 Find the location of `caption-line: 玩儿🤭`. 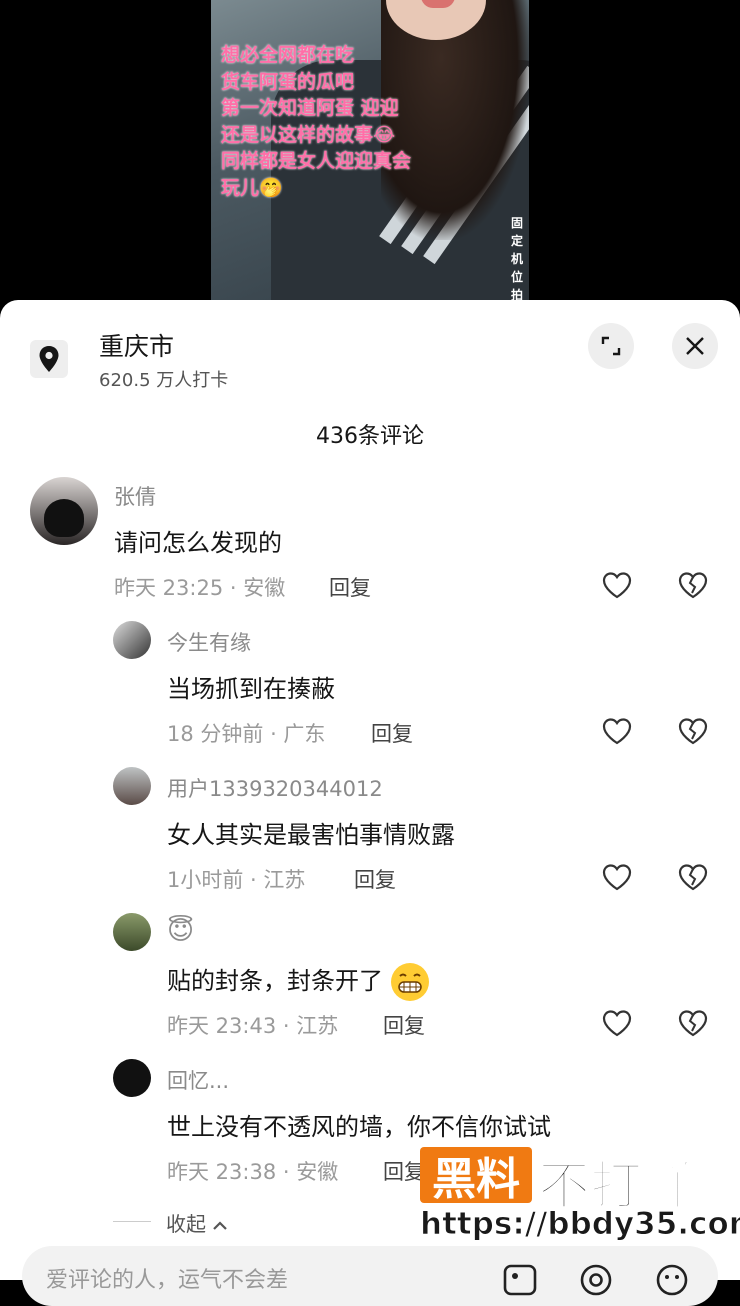

caption-line: 玩儿🤭 is located at coordinates (252, 187).